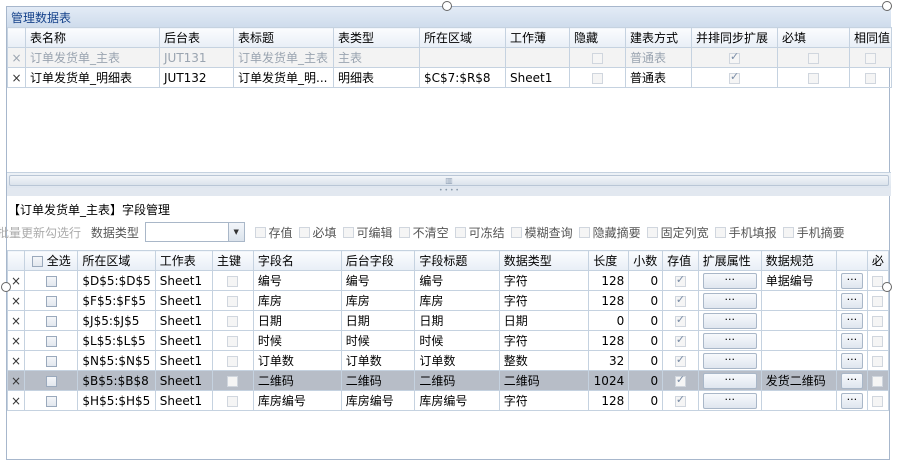 This screenshot has height=460, width=904. What do you see at coordinates (196, 57) in the screenshot?
I see `cell-backend: JUT131` at bounding box center [196, 57].